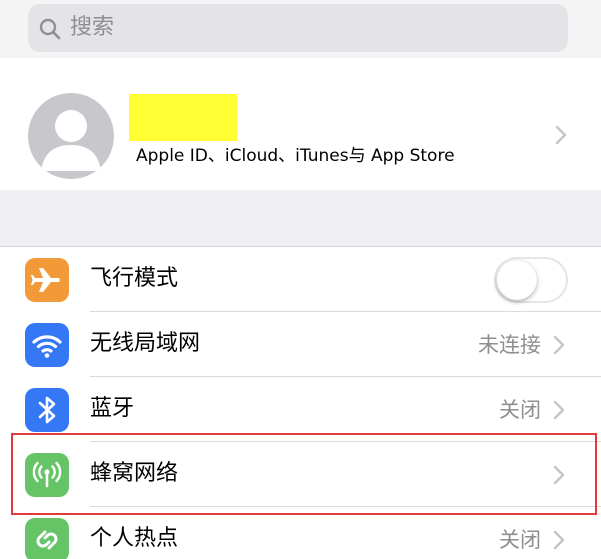 The image size is (601, 559). Describe the element at coordinates (47, 410) in the screenshot. I see `bluetooth-icon` at that location.